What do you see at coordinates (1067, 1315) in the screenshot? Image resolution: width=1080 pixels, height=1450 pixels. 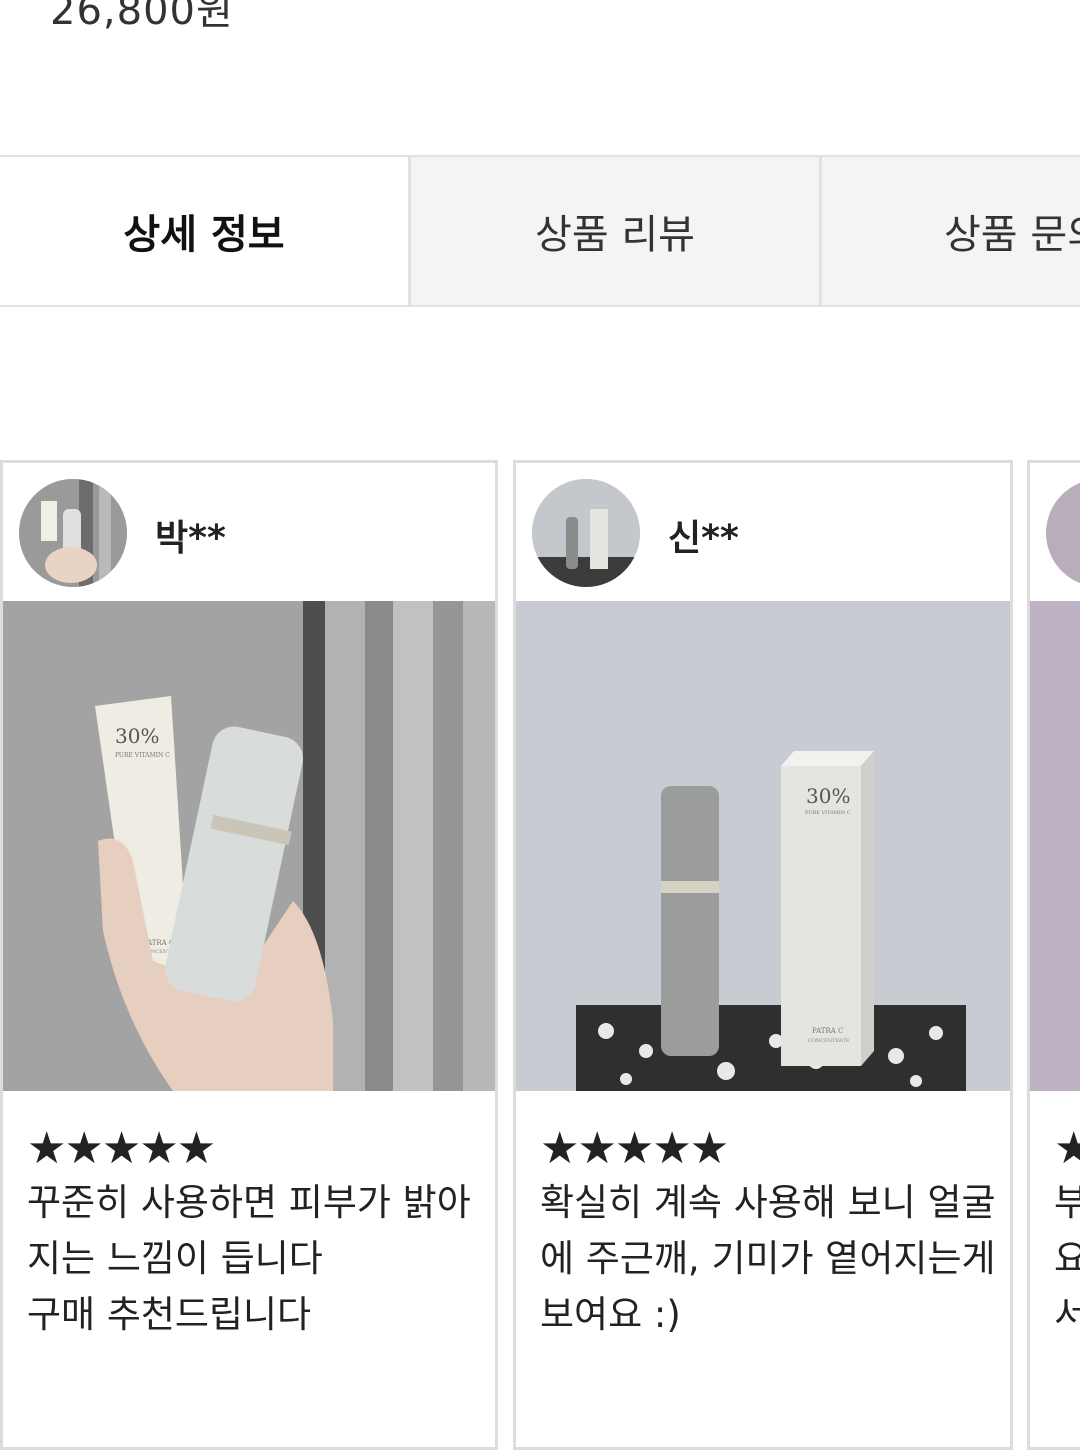 I see `review-line: 서` at bounding box center [1067, 1315].